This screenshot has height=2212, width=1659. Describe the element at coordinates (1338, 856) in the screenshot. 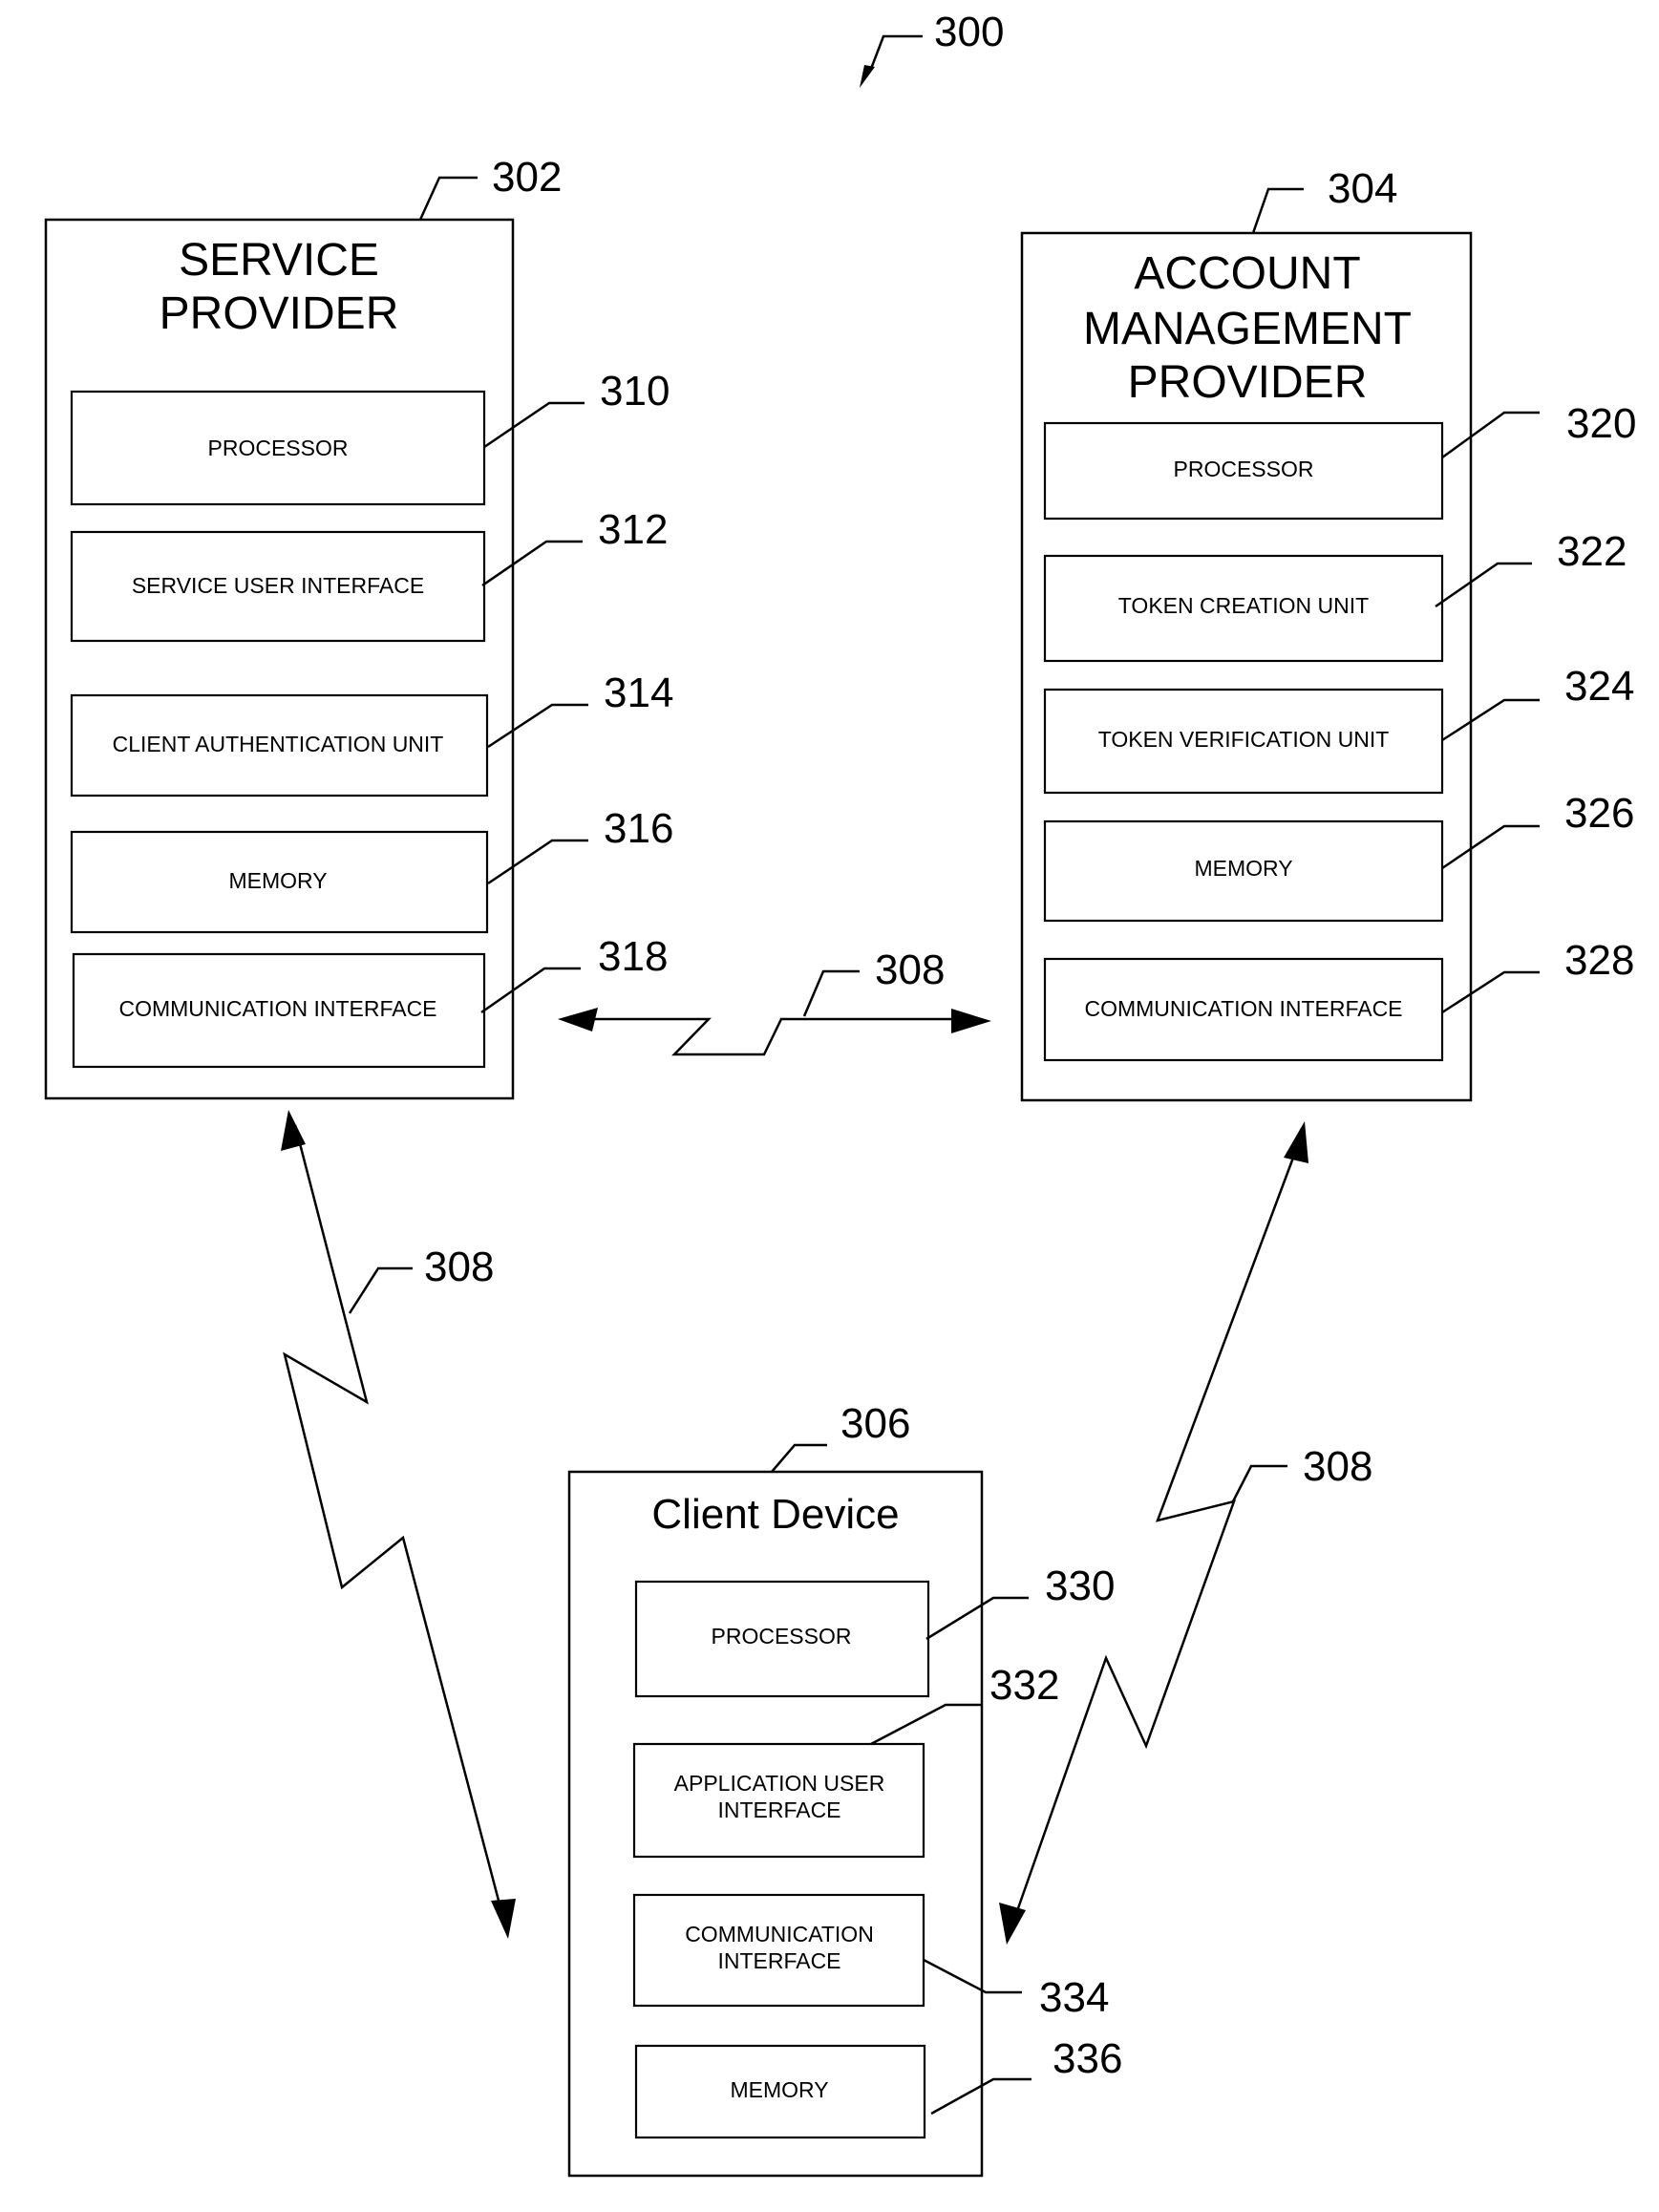

I see `amp-component-memory: MEMORY 326` at that location.